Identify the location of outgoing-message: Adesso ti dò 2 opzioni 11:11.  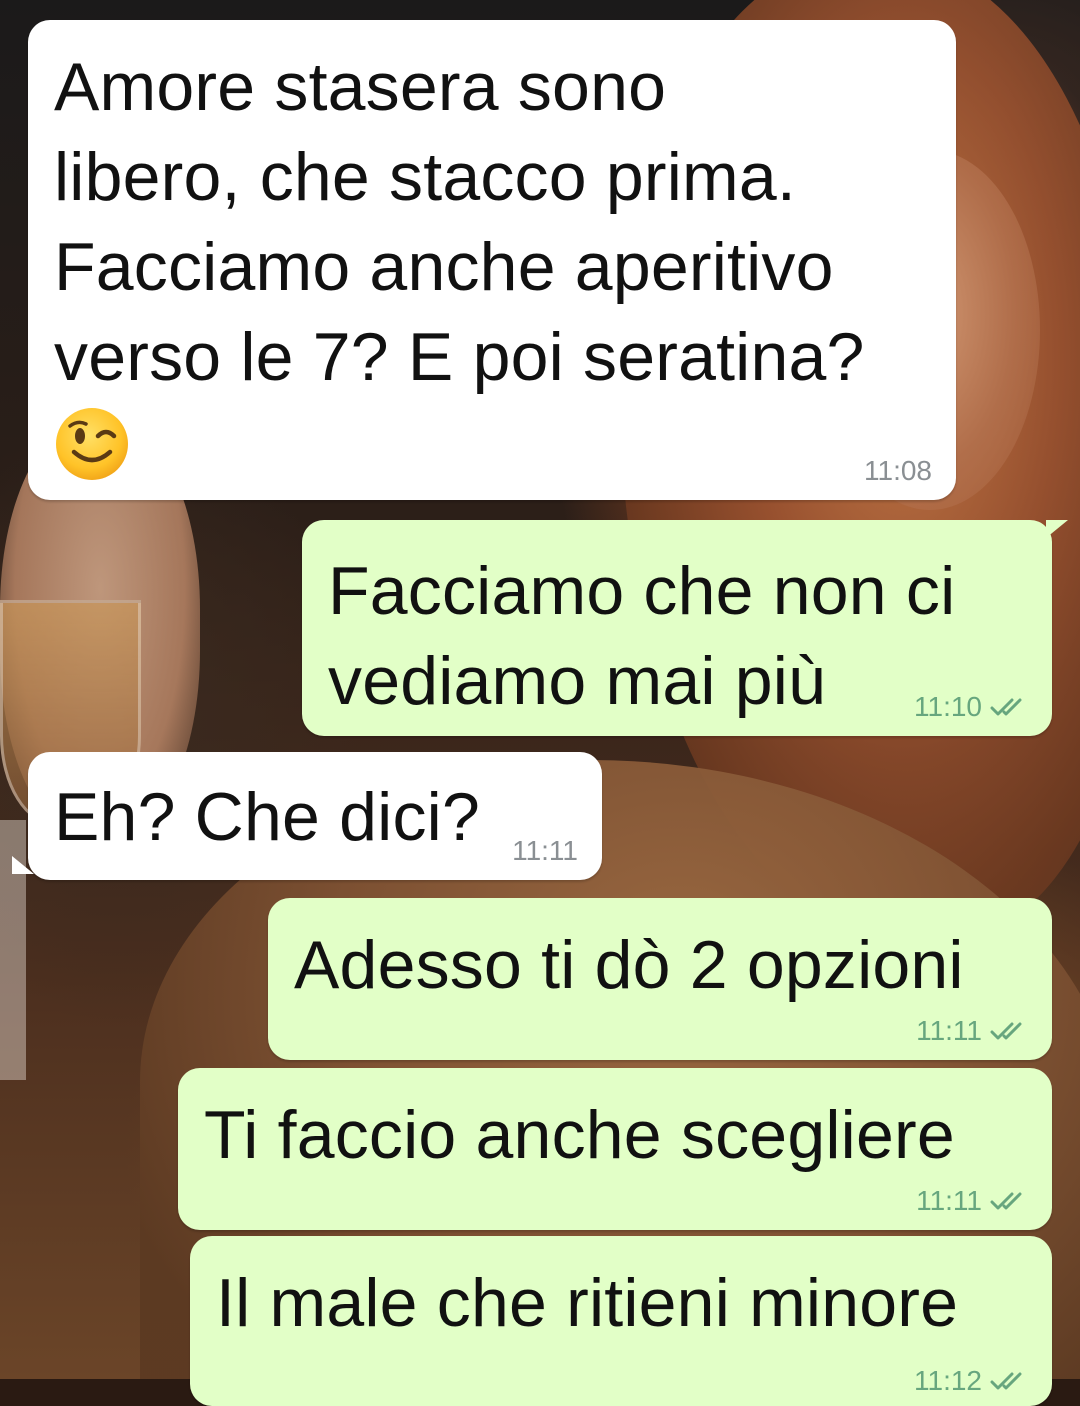
(660, 979).